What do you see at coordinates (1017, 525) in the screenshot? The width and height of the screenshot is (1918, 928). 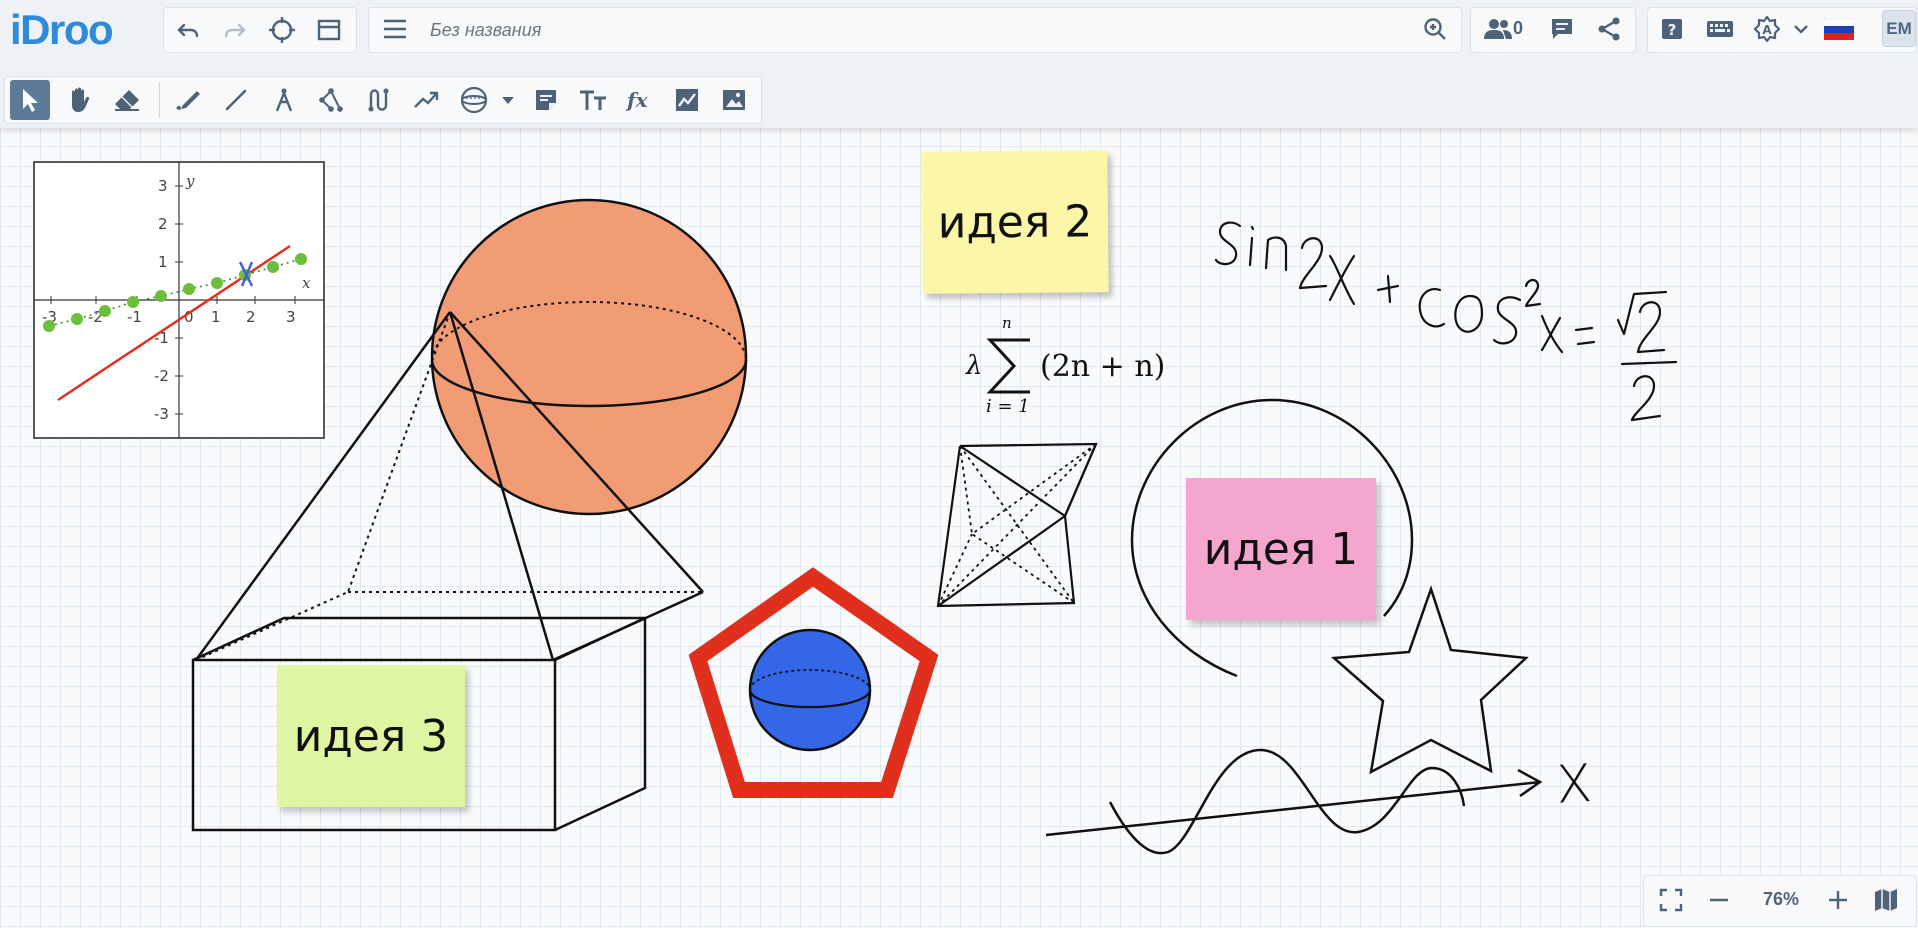 I see `octahedron` at bounding box center [1017, 525].